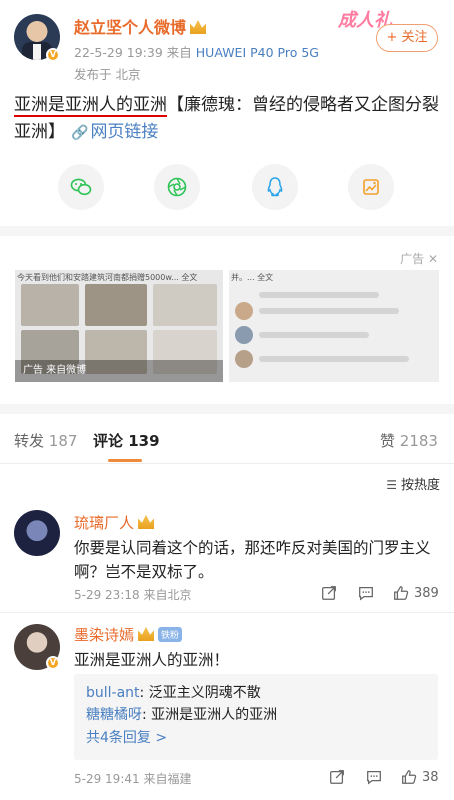  I want to click on reply-line: bull-ant: 泛亚主义阴魂不散, so click(256, 693).